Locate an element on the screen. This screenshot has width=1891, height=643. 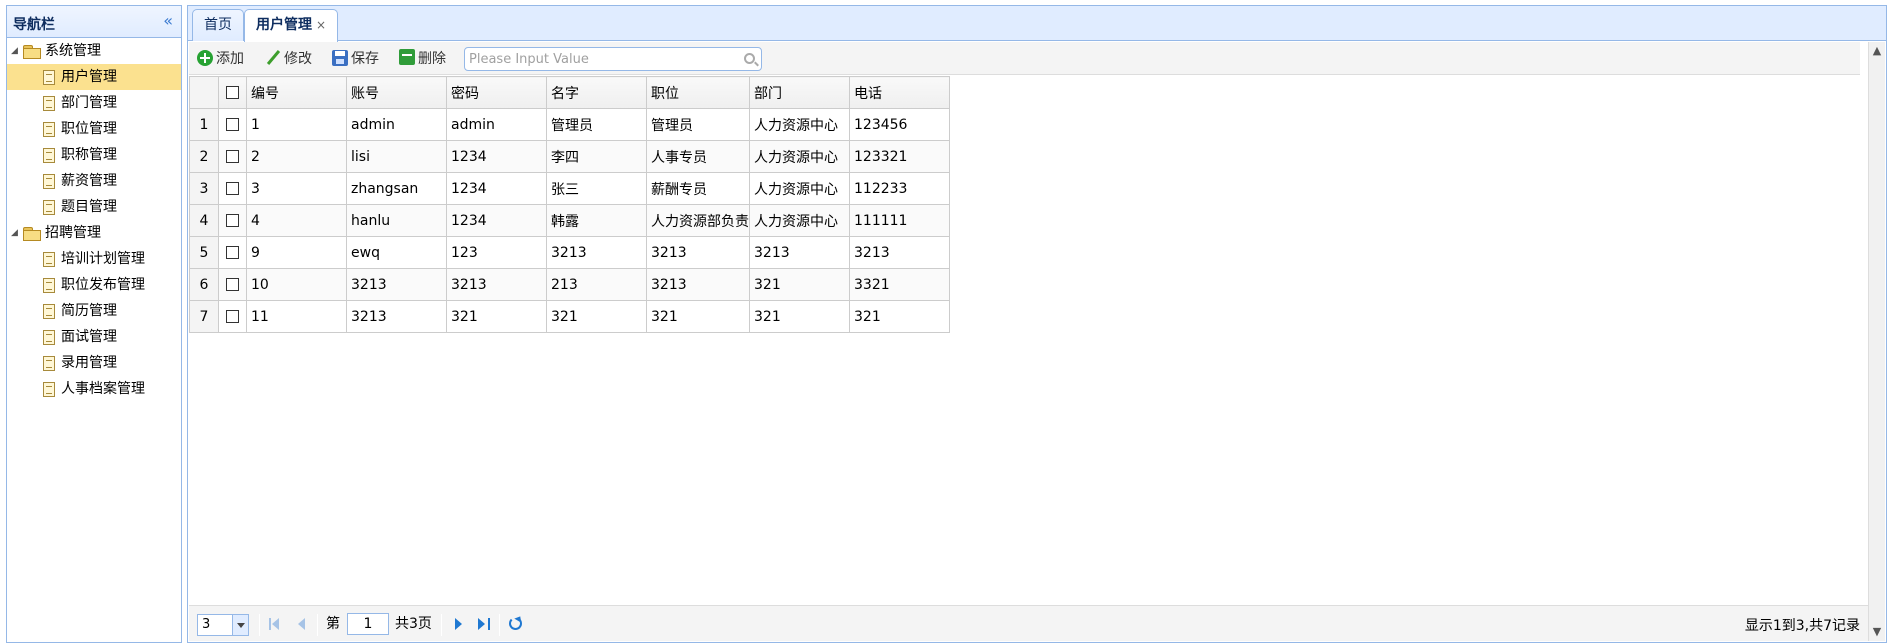
vertical-scrollbar: ▲ ▼ is located at coordinates (1876, 341).